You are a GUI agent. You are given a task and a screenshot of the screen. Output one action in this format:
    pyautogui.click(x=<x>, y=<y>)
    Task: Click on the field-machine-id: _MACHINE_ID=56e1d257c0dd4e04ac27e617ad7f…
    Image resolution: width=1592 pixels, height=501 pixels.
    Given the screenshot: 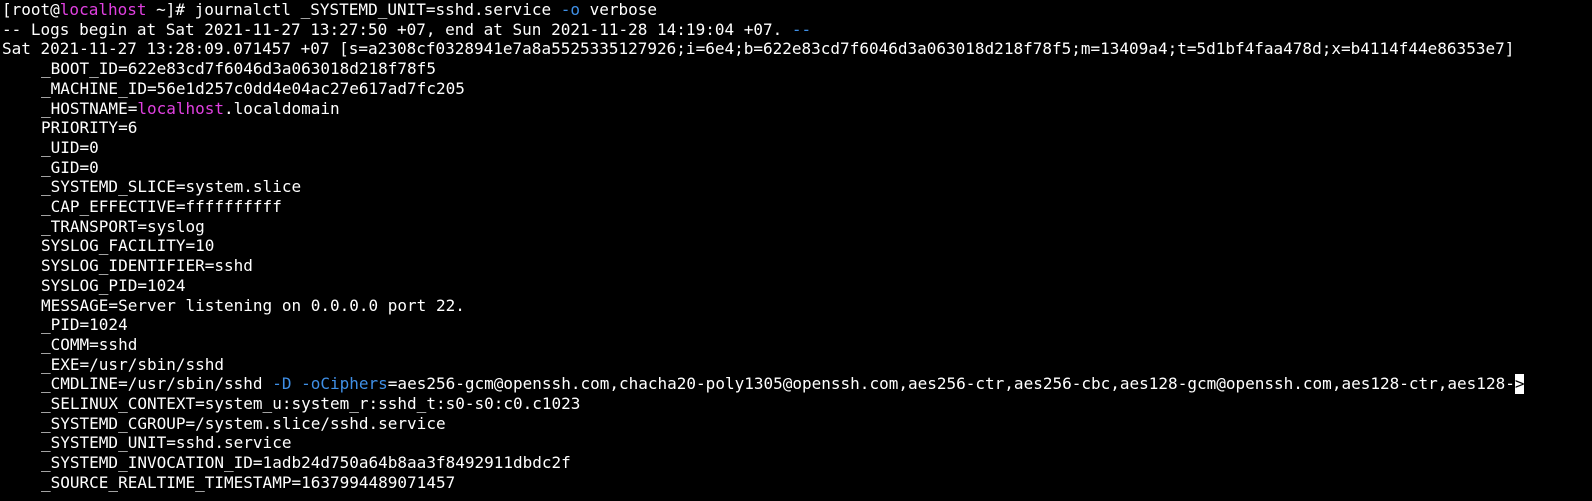 What is the action you would take?
    pyautogui.click(x=253, y=88)
    